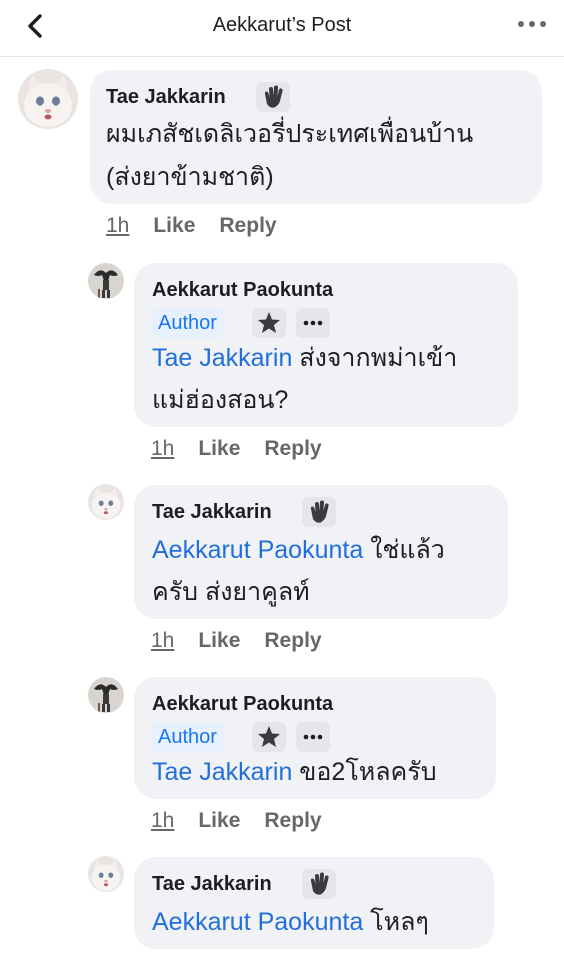  Describe the element at coordinates (375, 358) in the screenshot. I see `comment-text: ส่งจากพม่าเข้า` at that location.